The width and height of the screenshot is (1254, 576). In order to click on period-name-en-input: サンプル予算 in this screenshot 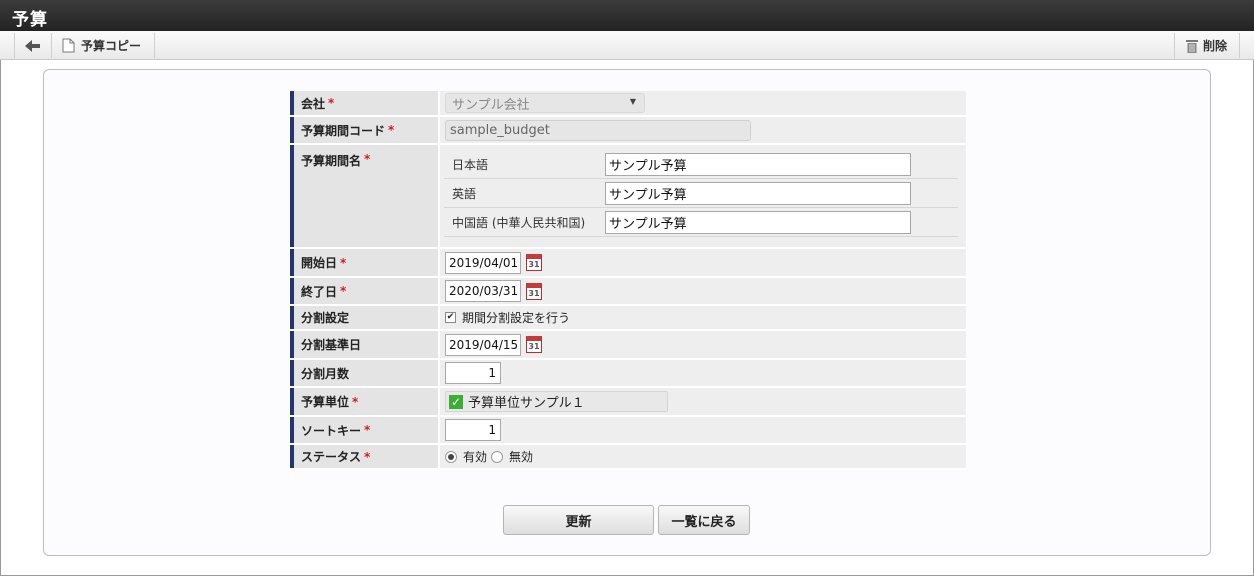, I will do `click(758, 193)`.